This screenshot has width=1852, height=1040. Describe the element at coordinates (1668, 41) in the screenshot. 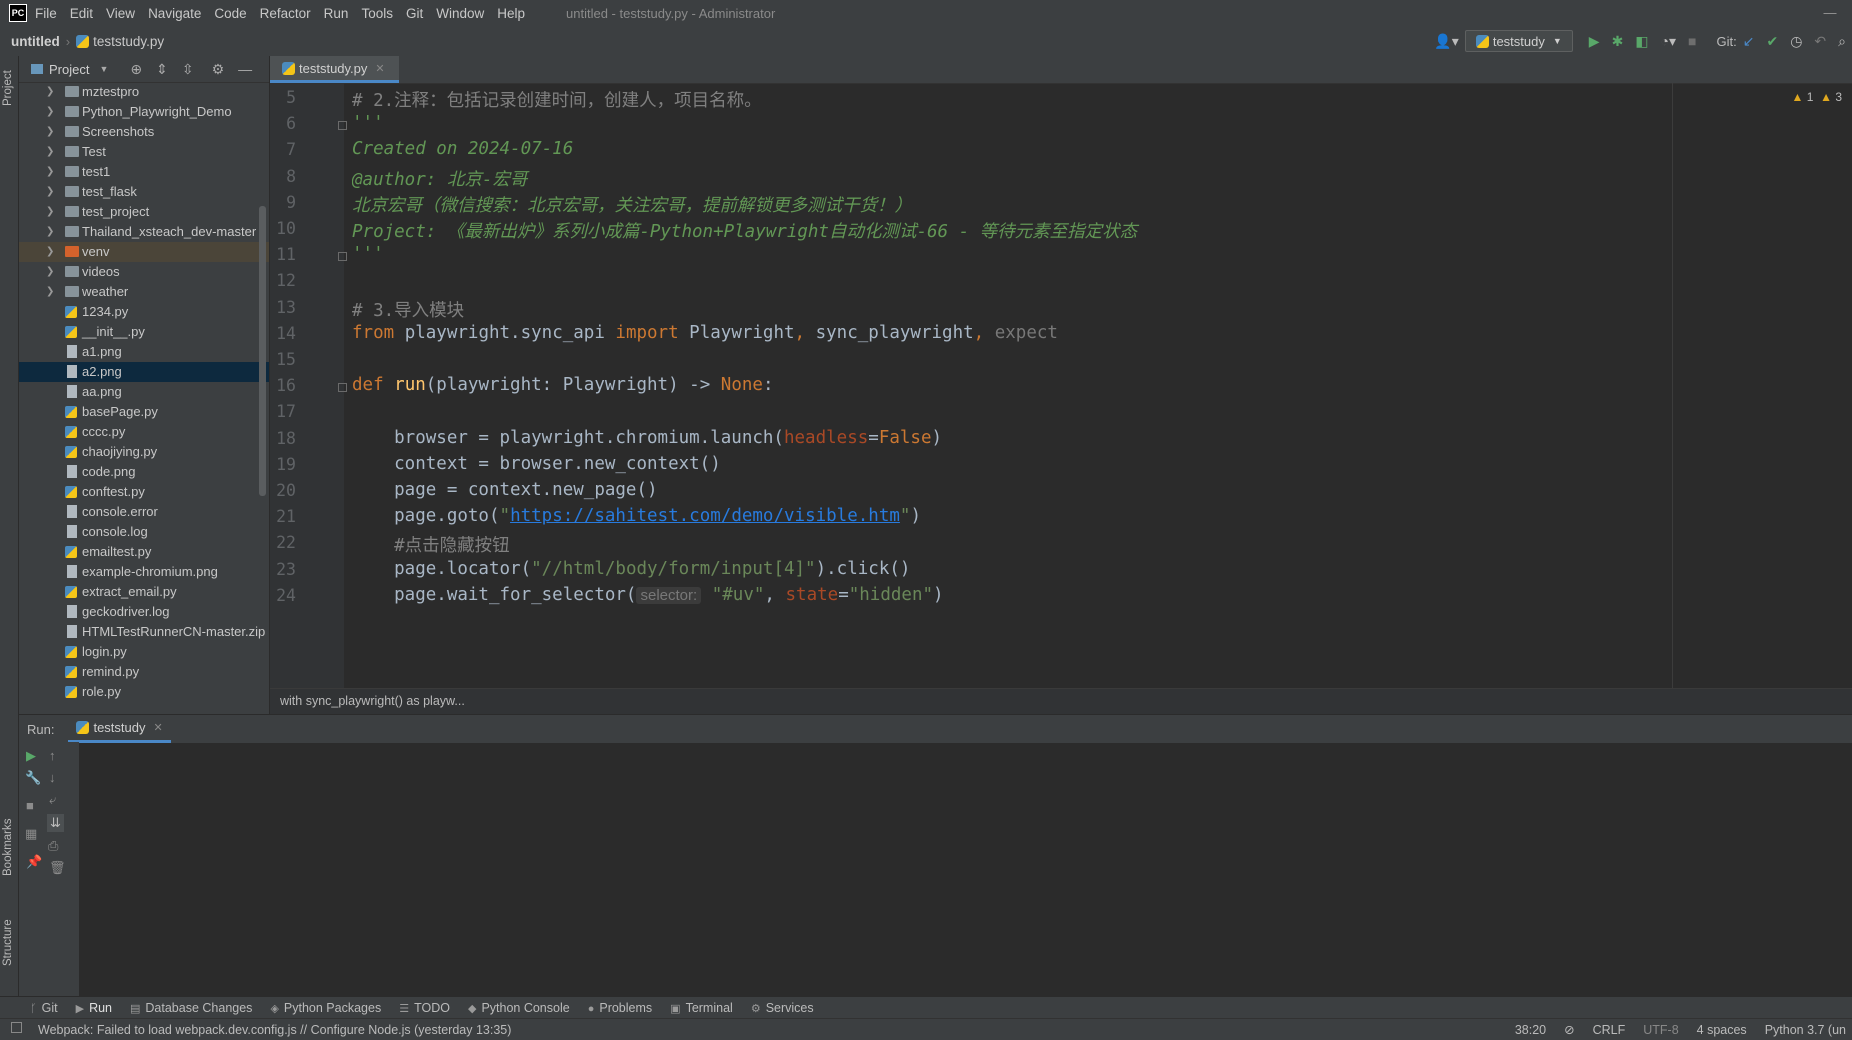

I see `profile-icon: ◔▾` at that location.